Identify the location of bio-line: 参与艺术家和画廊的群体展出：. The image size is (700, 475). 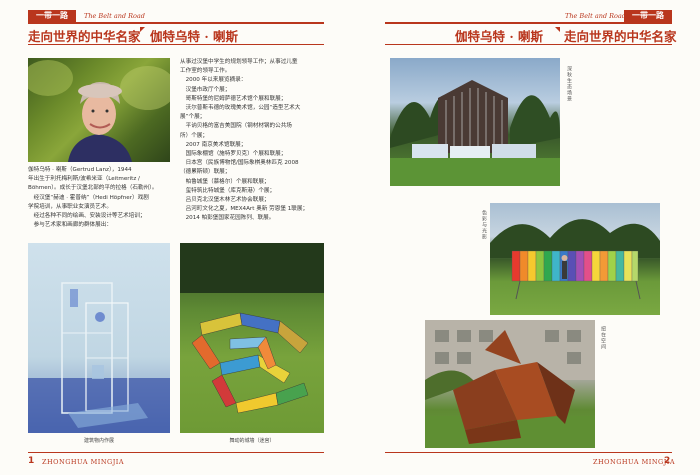
(70, 225).